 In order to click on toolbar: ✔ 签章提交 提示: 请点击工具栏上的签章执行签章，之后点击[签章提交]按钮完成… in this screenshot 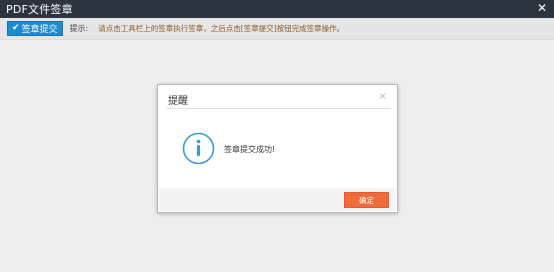, I will do `click(277, 29)`.